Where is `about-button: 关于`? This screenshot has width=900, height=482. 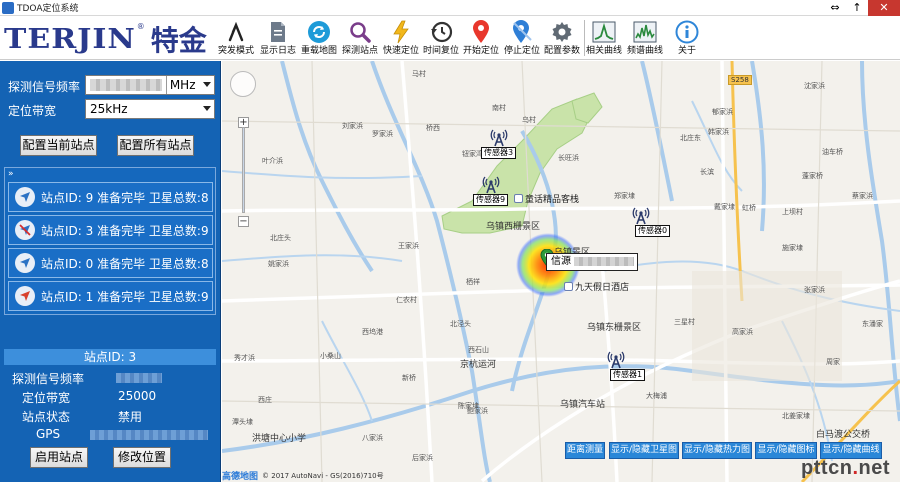
about-button: 关于 is located at coordinates (687, 38).